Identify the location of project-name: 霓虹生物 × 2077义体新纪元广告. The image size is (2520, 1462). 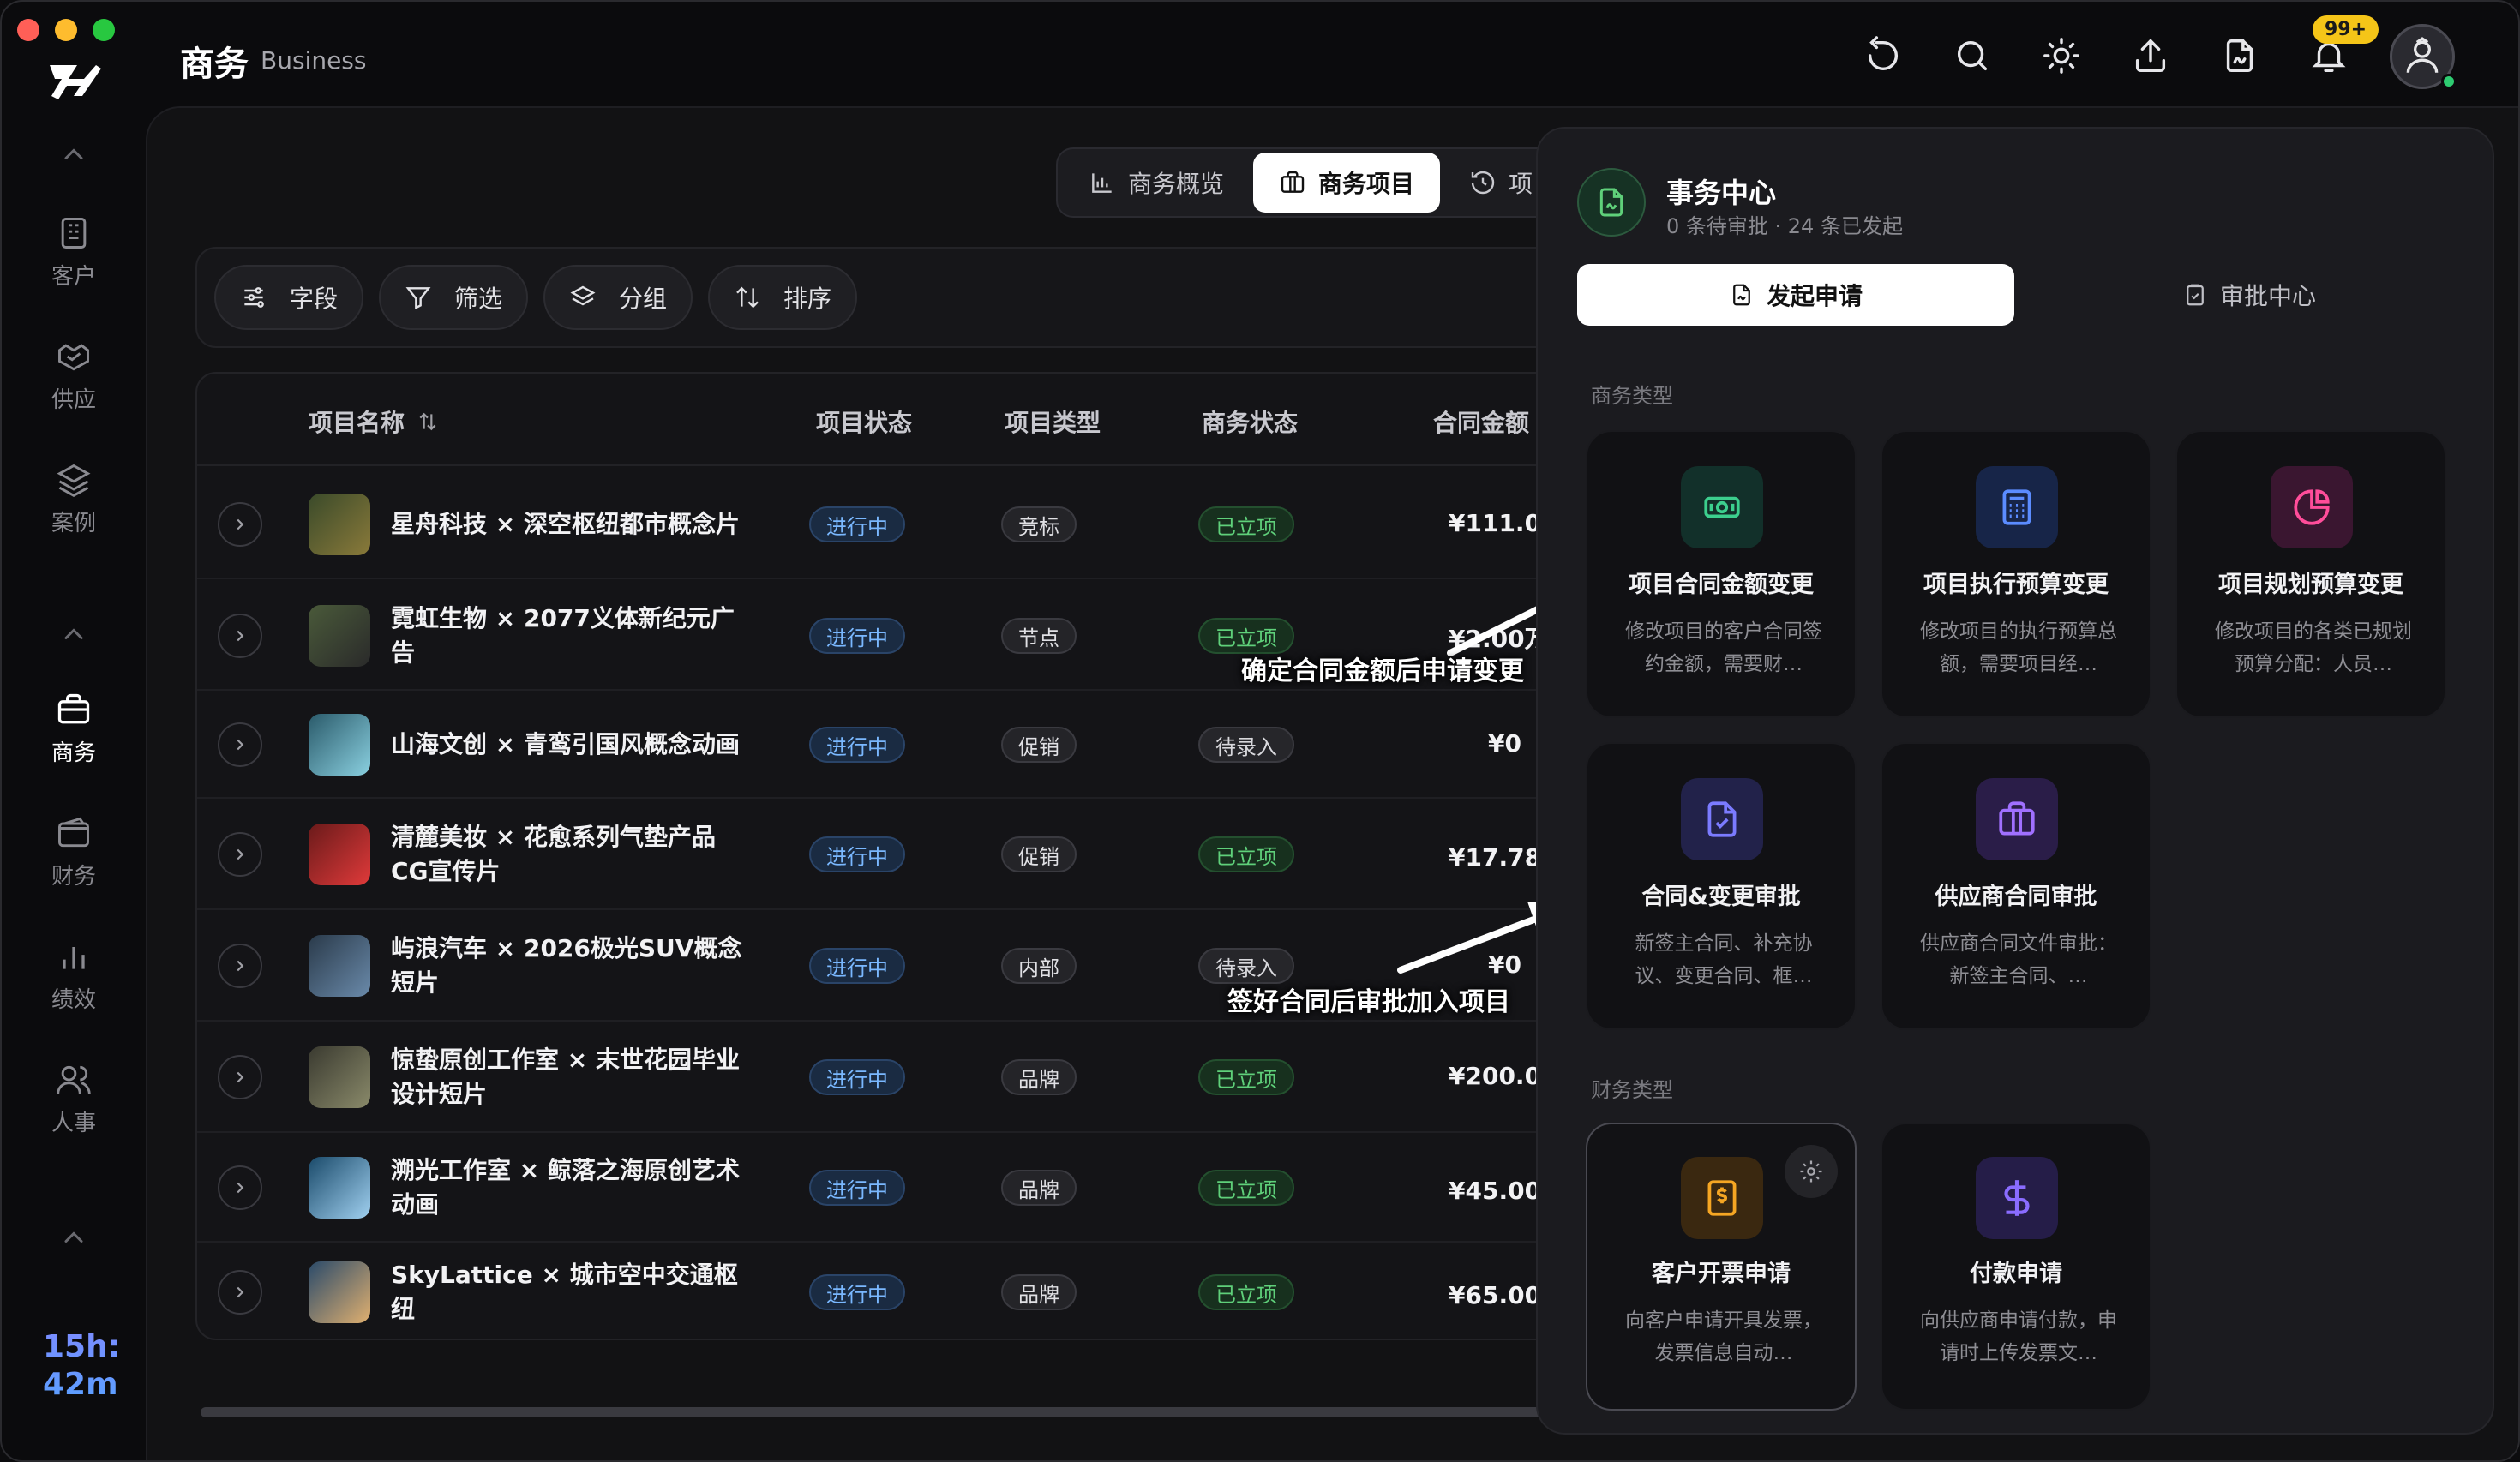
(571, 636).